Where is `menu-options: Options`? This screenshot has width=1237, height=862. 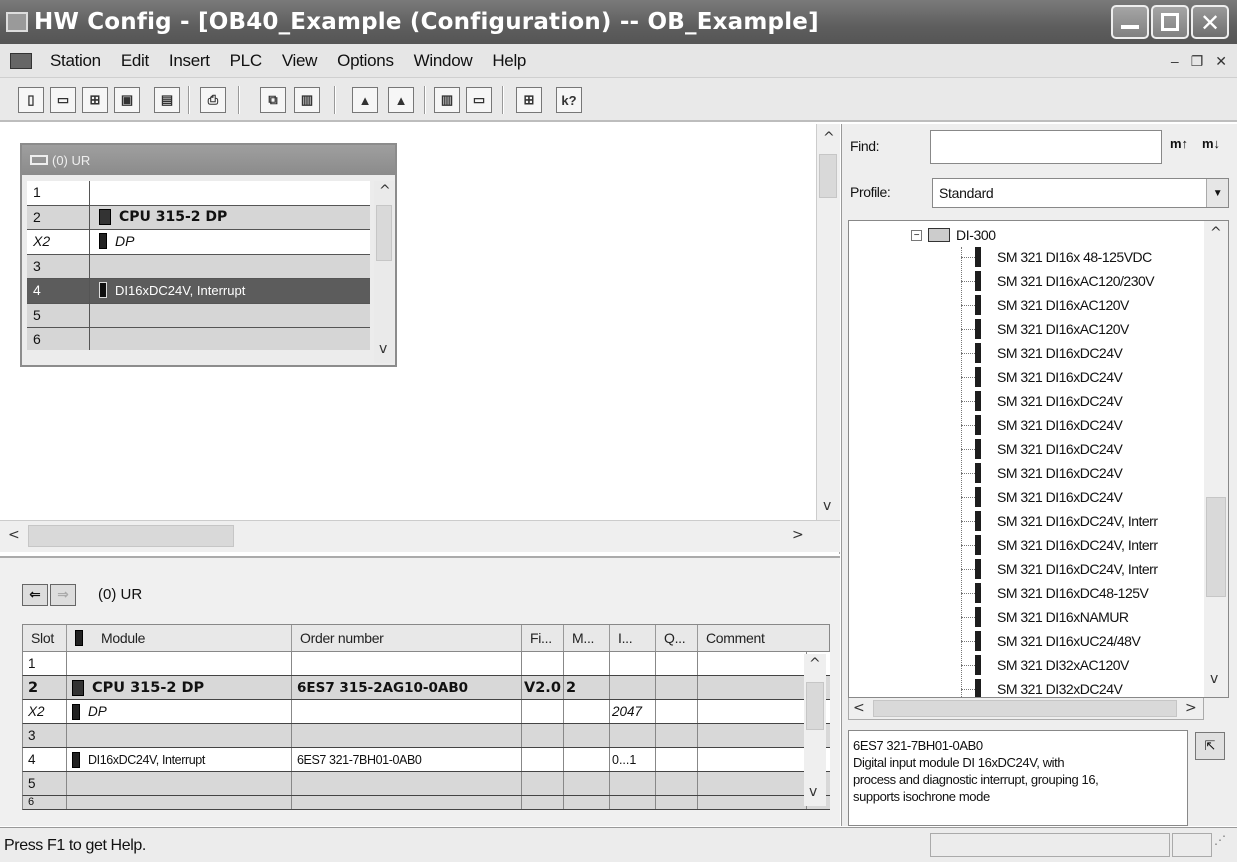 menu-options: Options is located at coordinates (365, 61).